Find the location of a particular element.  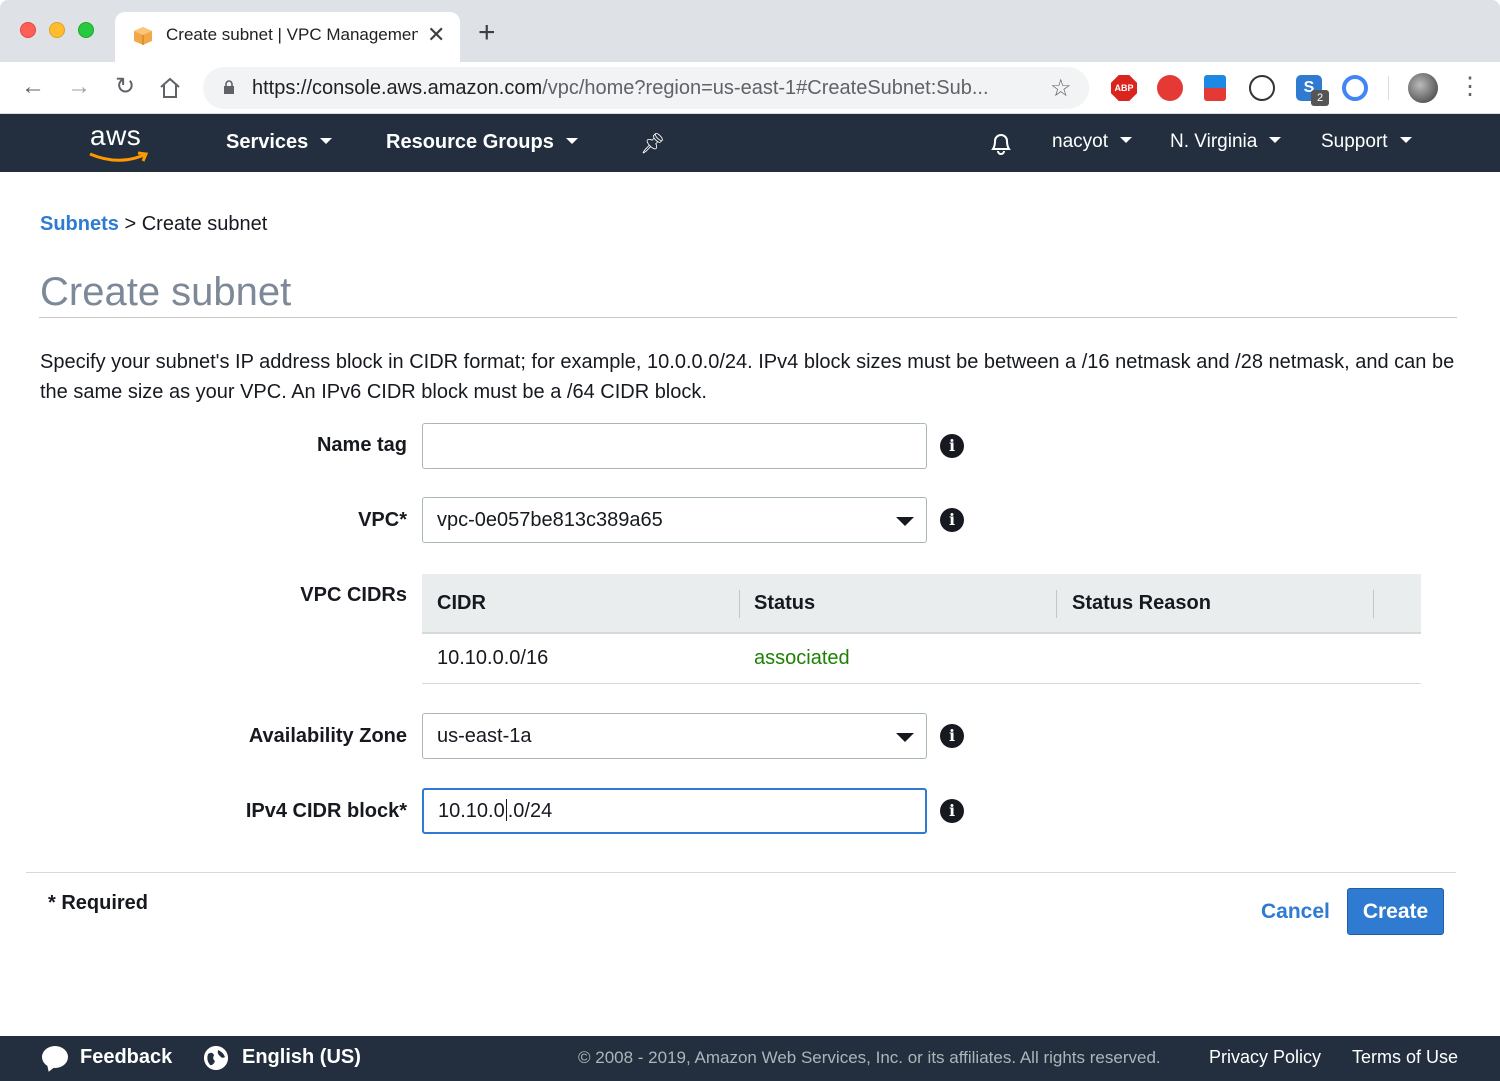

create-button: Create is located at coordinates (1395, 911).